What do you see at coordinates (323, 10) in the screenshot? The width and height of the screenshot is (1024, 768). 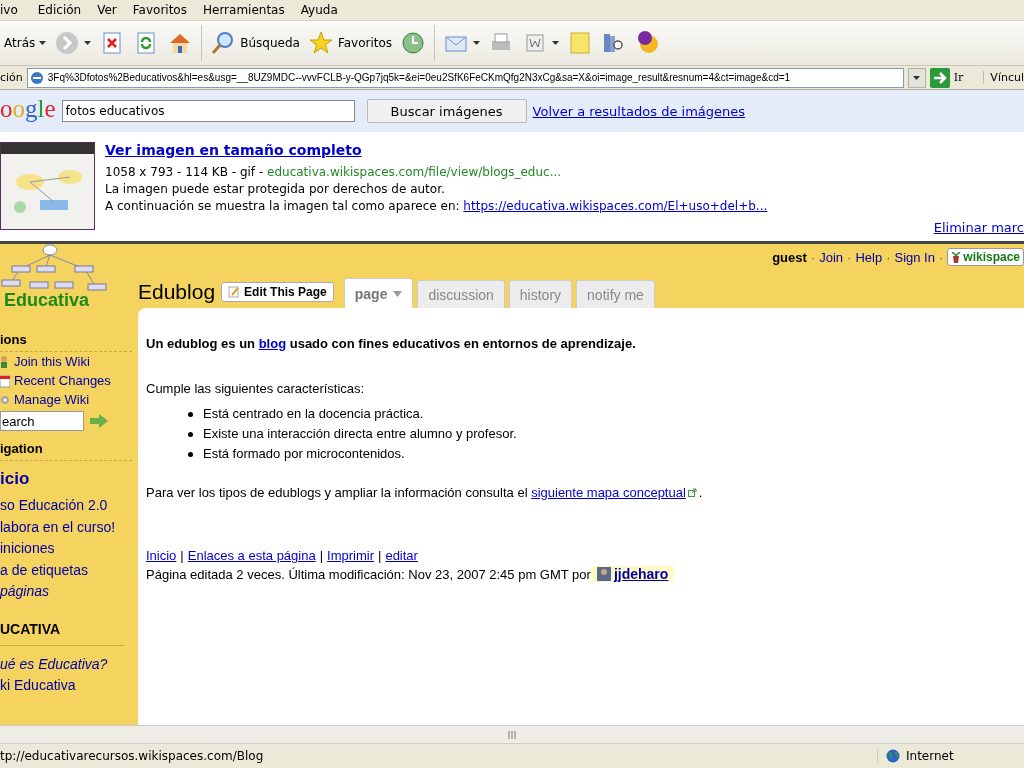 I see `menu-item: Ayuda` at bounding box center [323, 10].